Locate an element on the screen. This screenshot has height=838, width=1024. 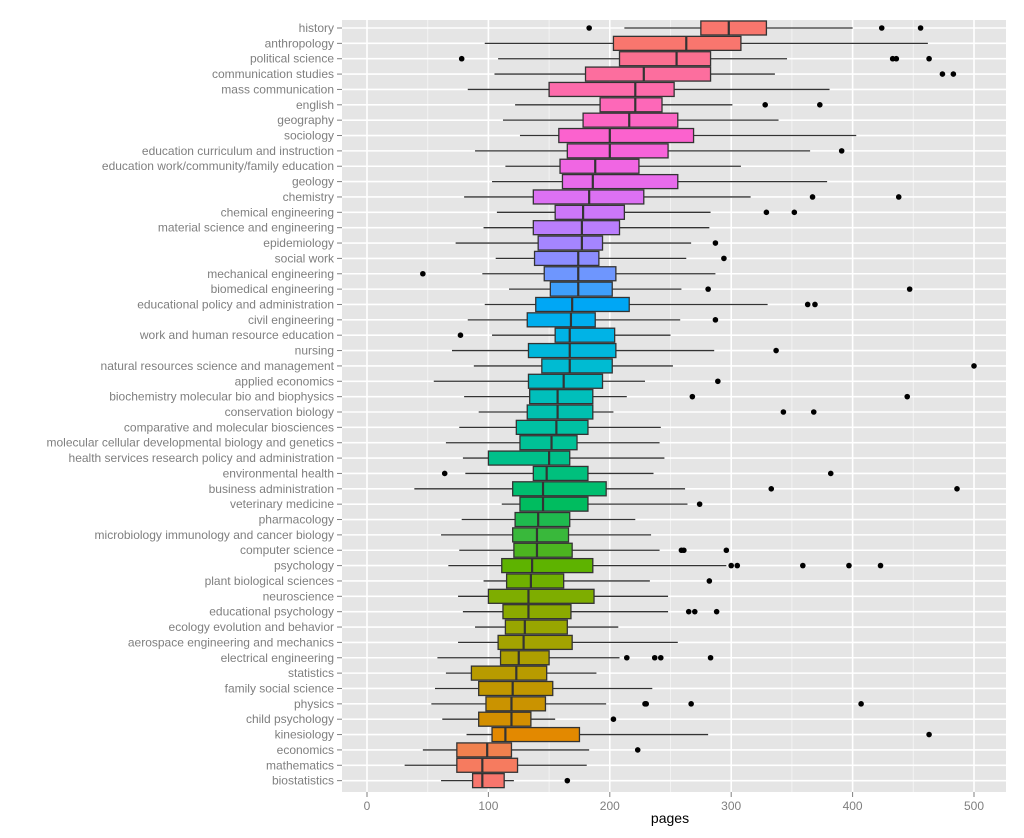
y-tick-label: work and human resource education is located at coordinates (236, 335).